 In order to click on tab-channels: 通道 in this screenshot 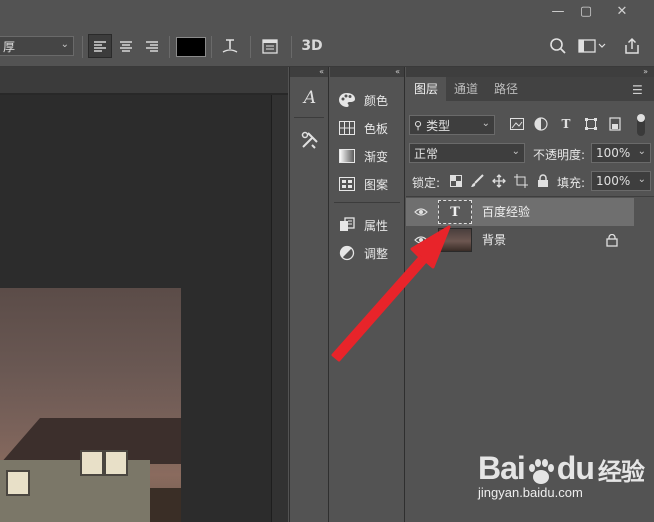, I will do `click(466, 89)`.